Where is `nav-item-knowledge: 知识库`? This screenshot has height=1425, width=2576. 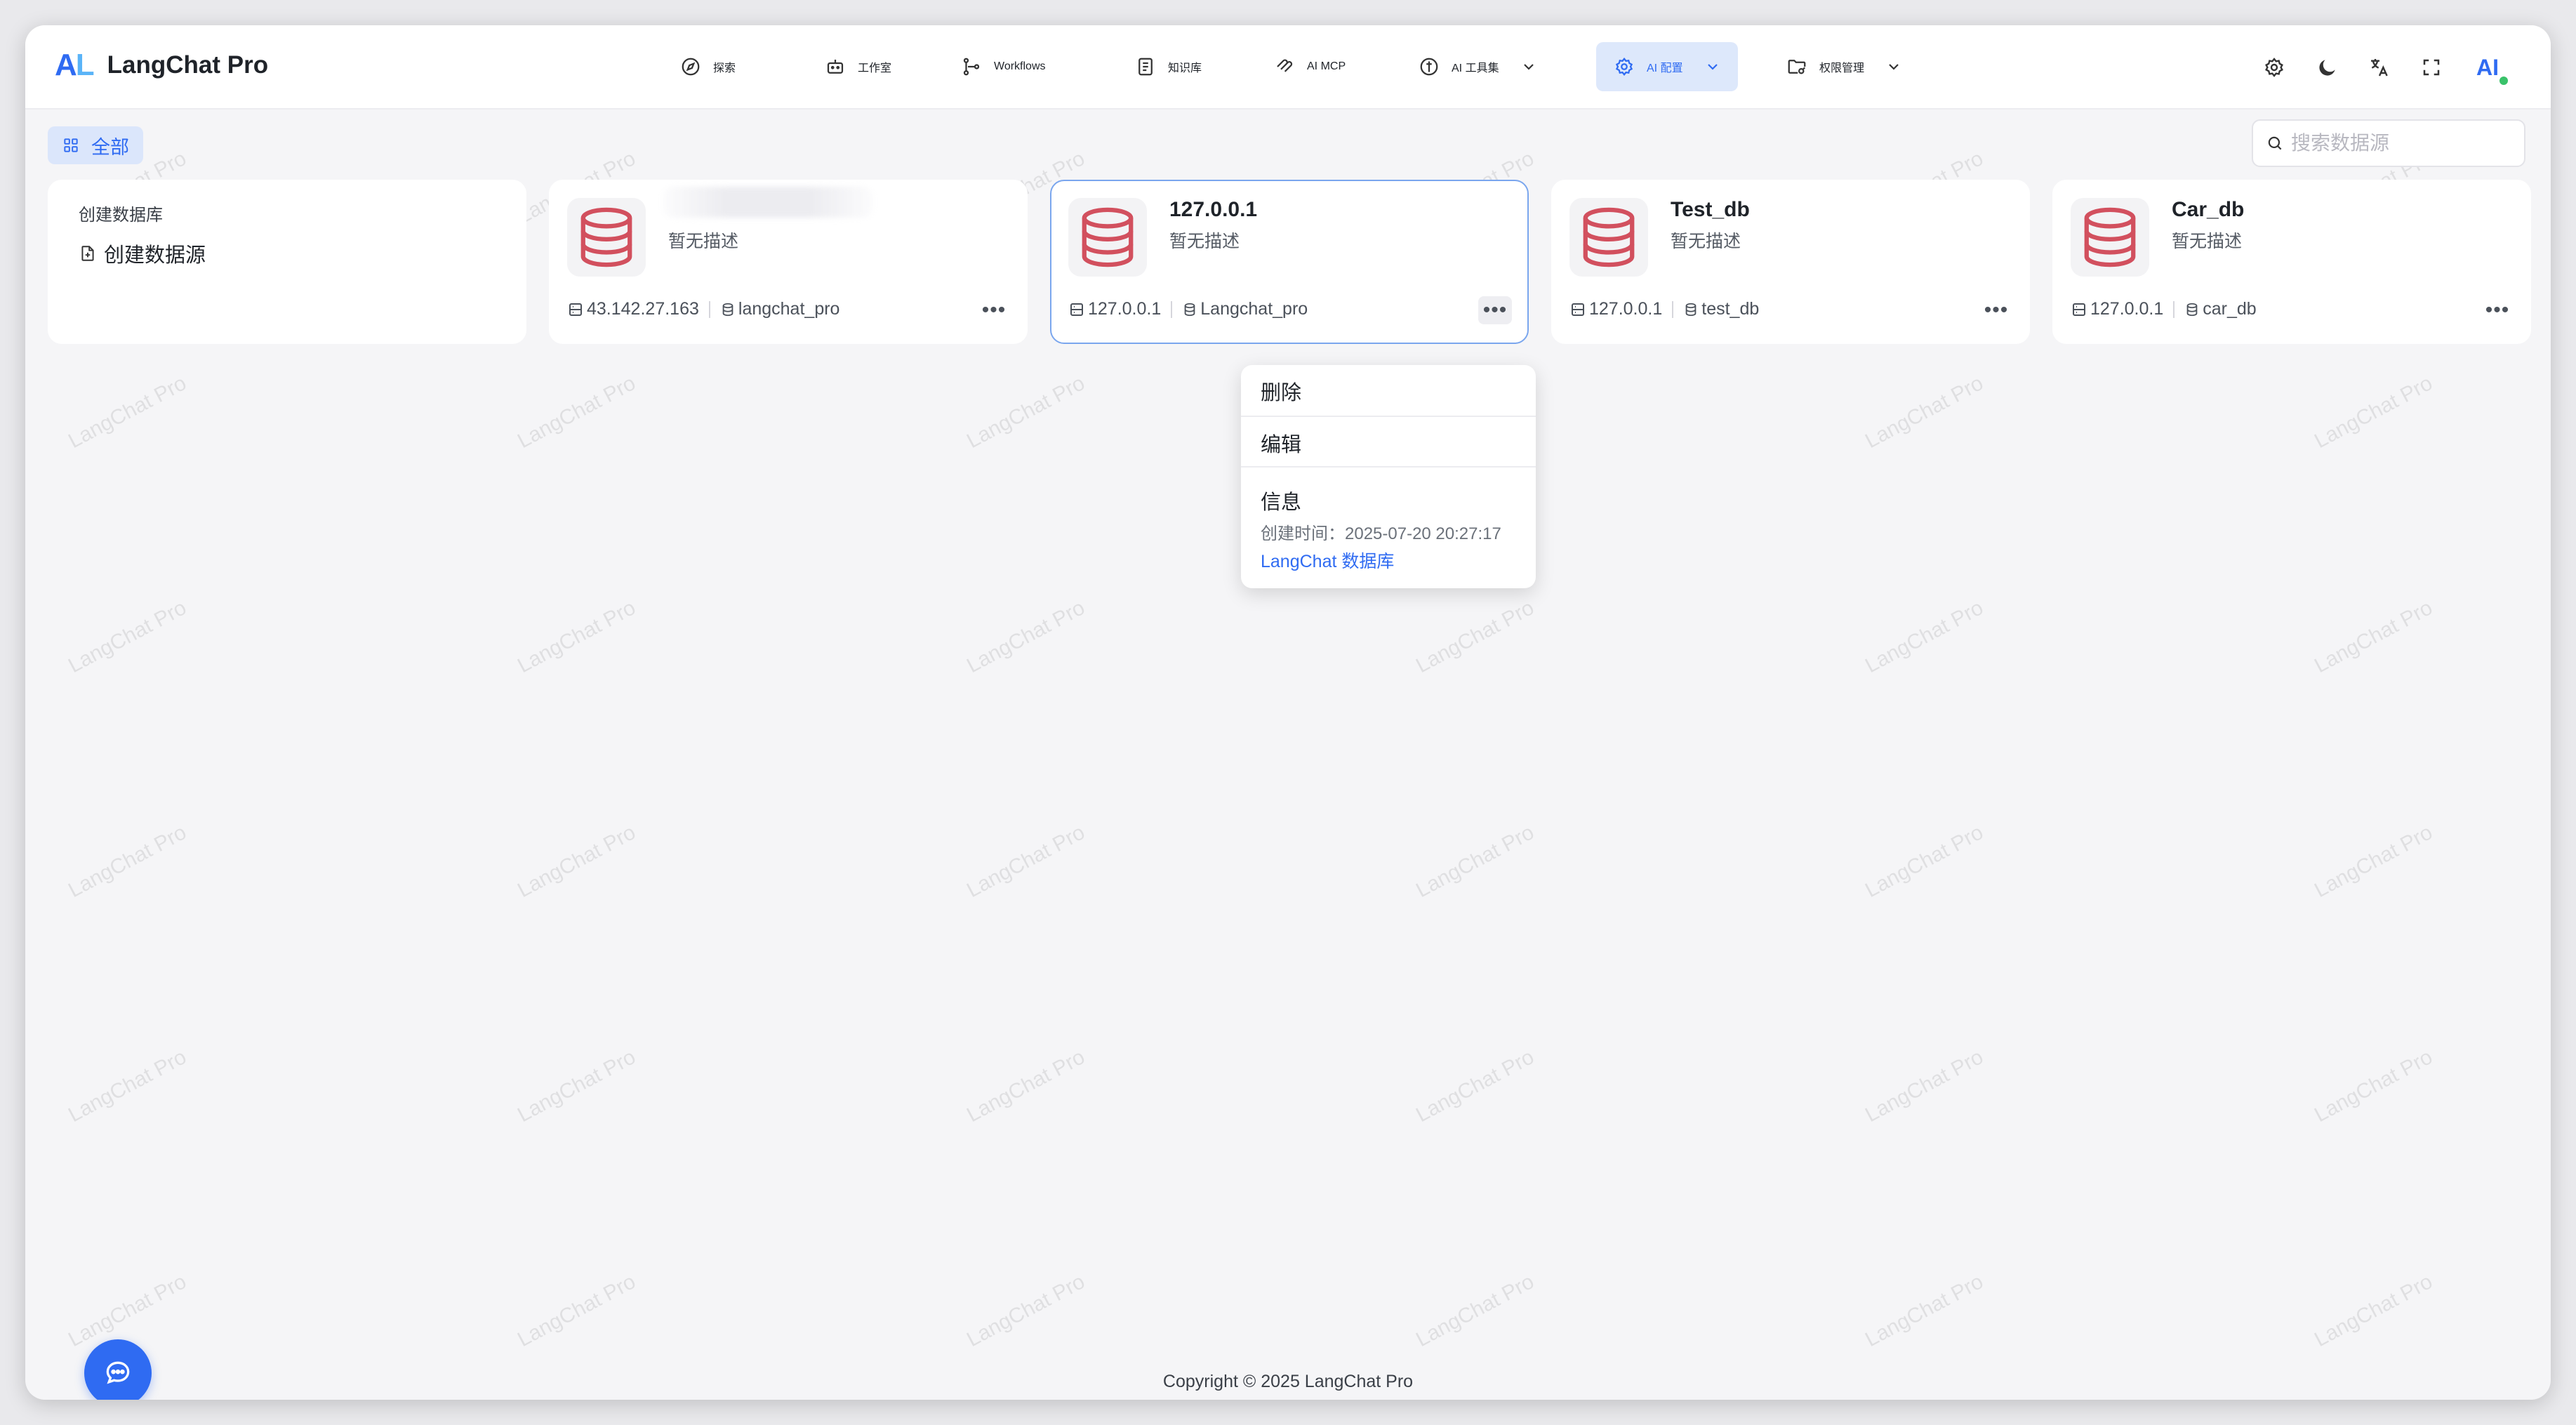
nav-item-knowledge: 知识库 is located at coordinates (1168, 66).